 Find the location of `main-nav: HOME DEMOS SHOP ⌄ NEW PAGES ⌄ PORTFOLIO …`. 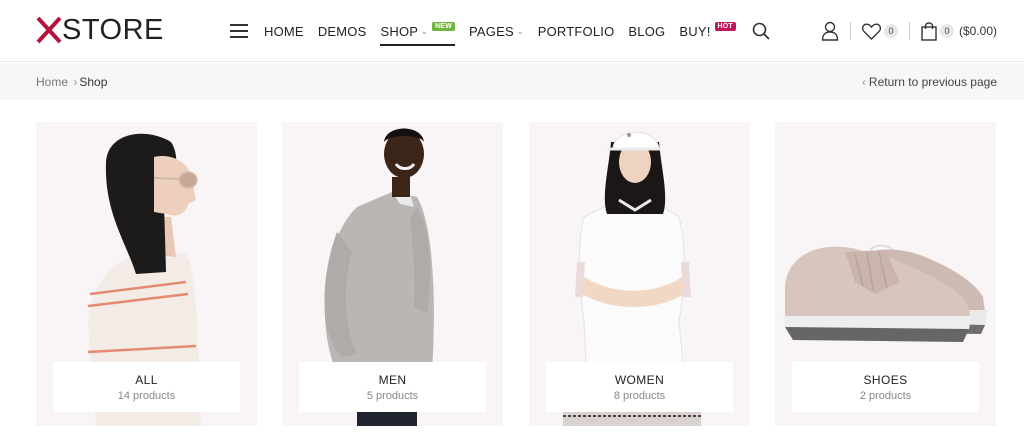

main-nav: HOME DEMOS SHOP ⌄ NEW PAGES ⌄ PORTFOLIO … is located at coordinates (500, 32).